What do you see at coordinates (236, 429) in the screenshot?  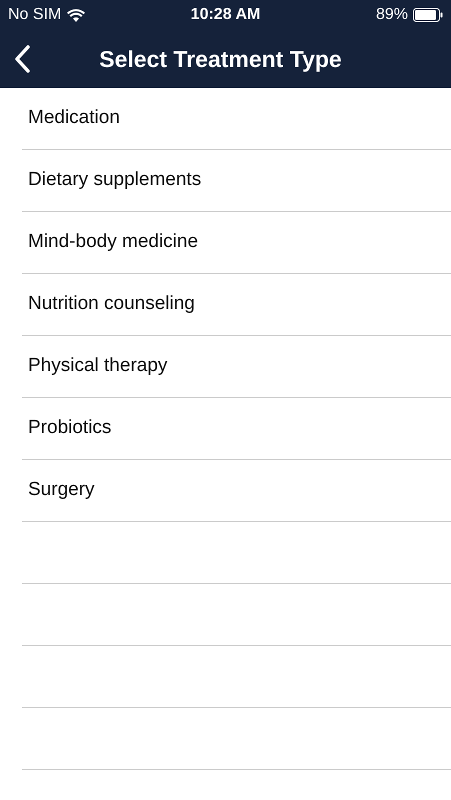 I see `list-item: Probiotics` at bounding box center [236, 429].